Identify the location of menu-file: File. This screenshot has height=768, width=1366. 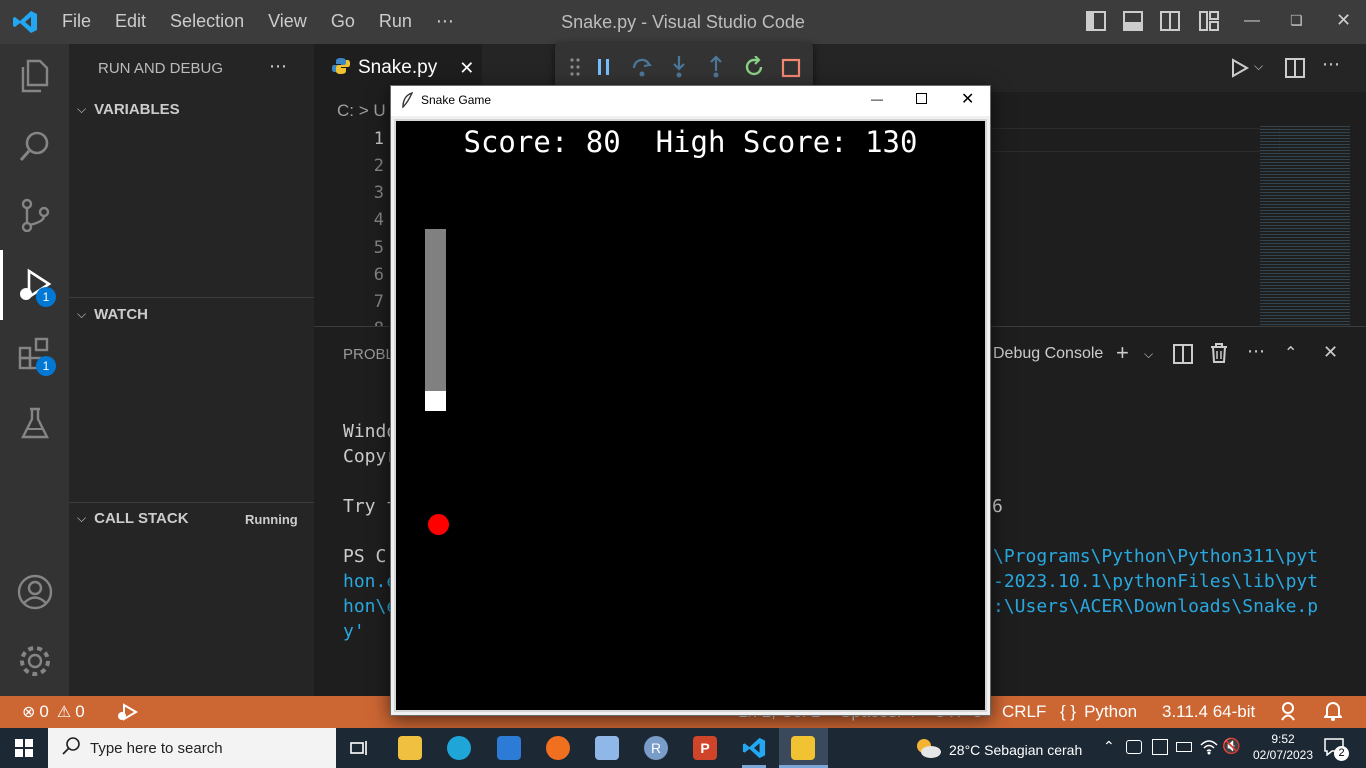
(76, 21).